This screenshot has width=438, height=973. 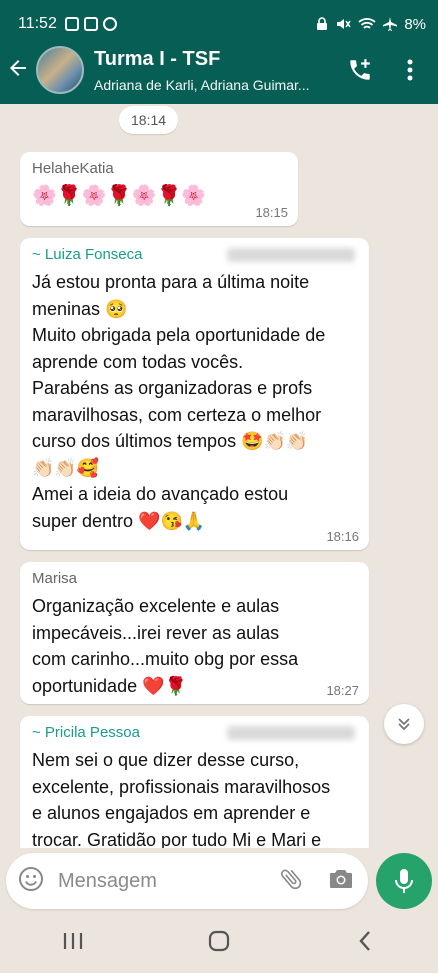 What do you see at coordinates (364, 940) in the screenshot?
I see `chevron-left-icon` at bounding box center [364, 940].